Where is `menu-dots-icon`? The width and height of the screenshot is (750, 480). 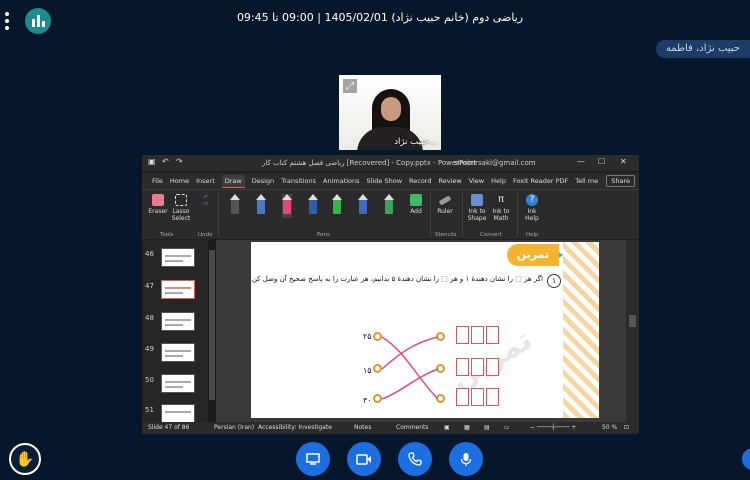 menu-dots-icon is located at coordinates (7, 21).